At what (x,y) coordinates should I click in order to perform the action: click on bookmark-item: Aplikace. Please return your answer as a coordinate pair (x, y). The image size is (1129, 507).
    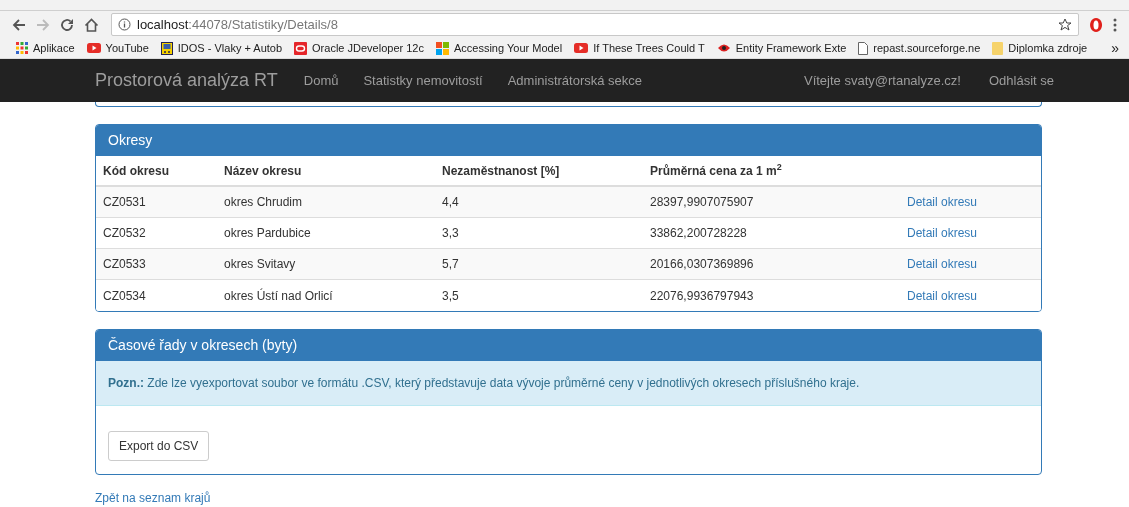
    Looking at the image, I should click on (45, 48).